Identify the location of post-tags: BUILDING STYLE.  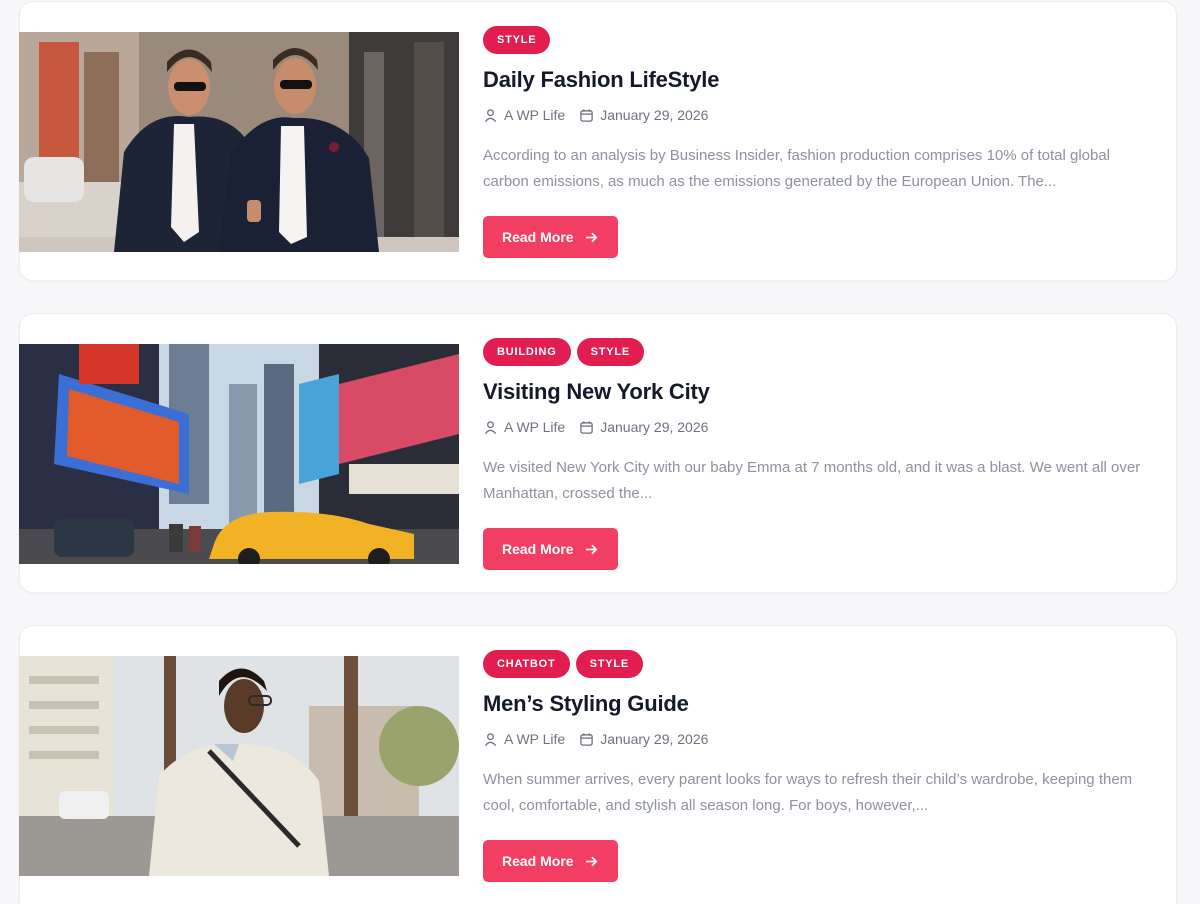
(817, 352).